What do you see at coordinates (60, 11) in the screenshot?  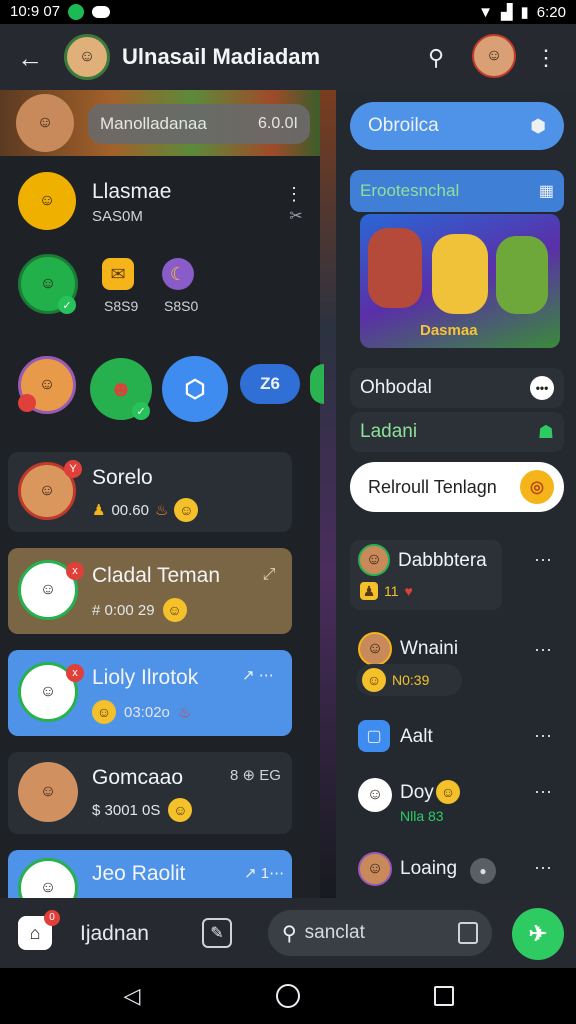 I see `status-left: 10:9 07` at bounding box center [60, 11].